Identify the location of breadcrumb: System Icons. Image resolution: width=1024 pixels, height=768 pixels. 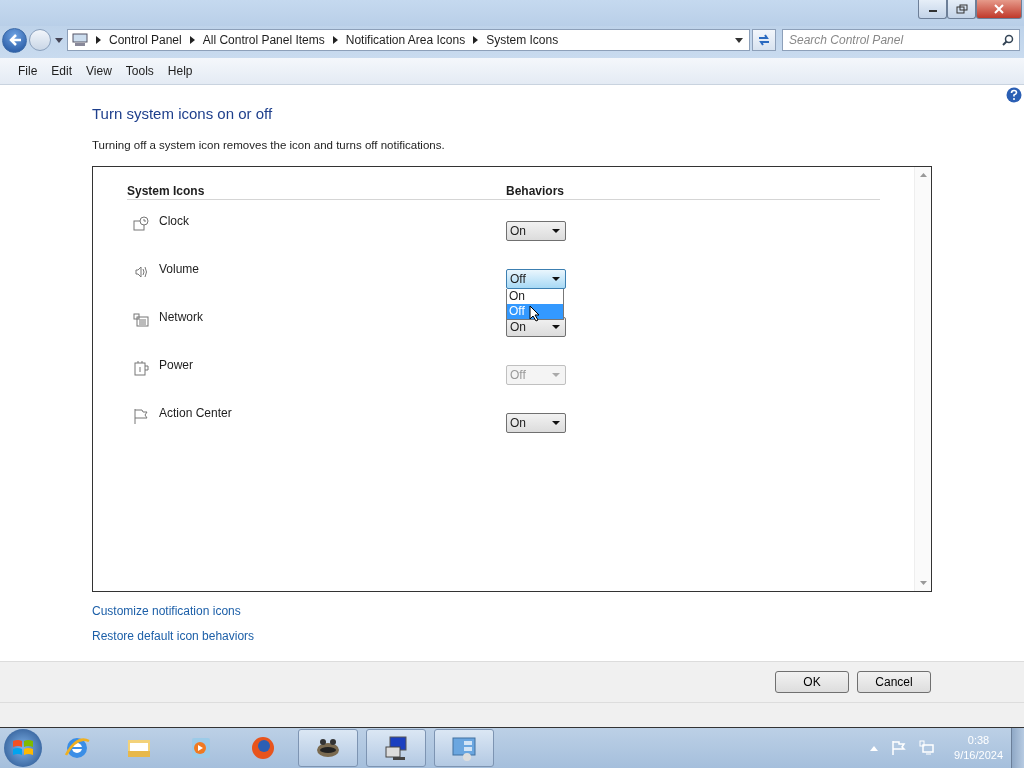
(522, 40).